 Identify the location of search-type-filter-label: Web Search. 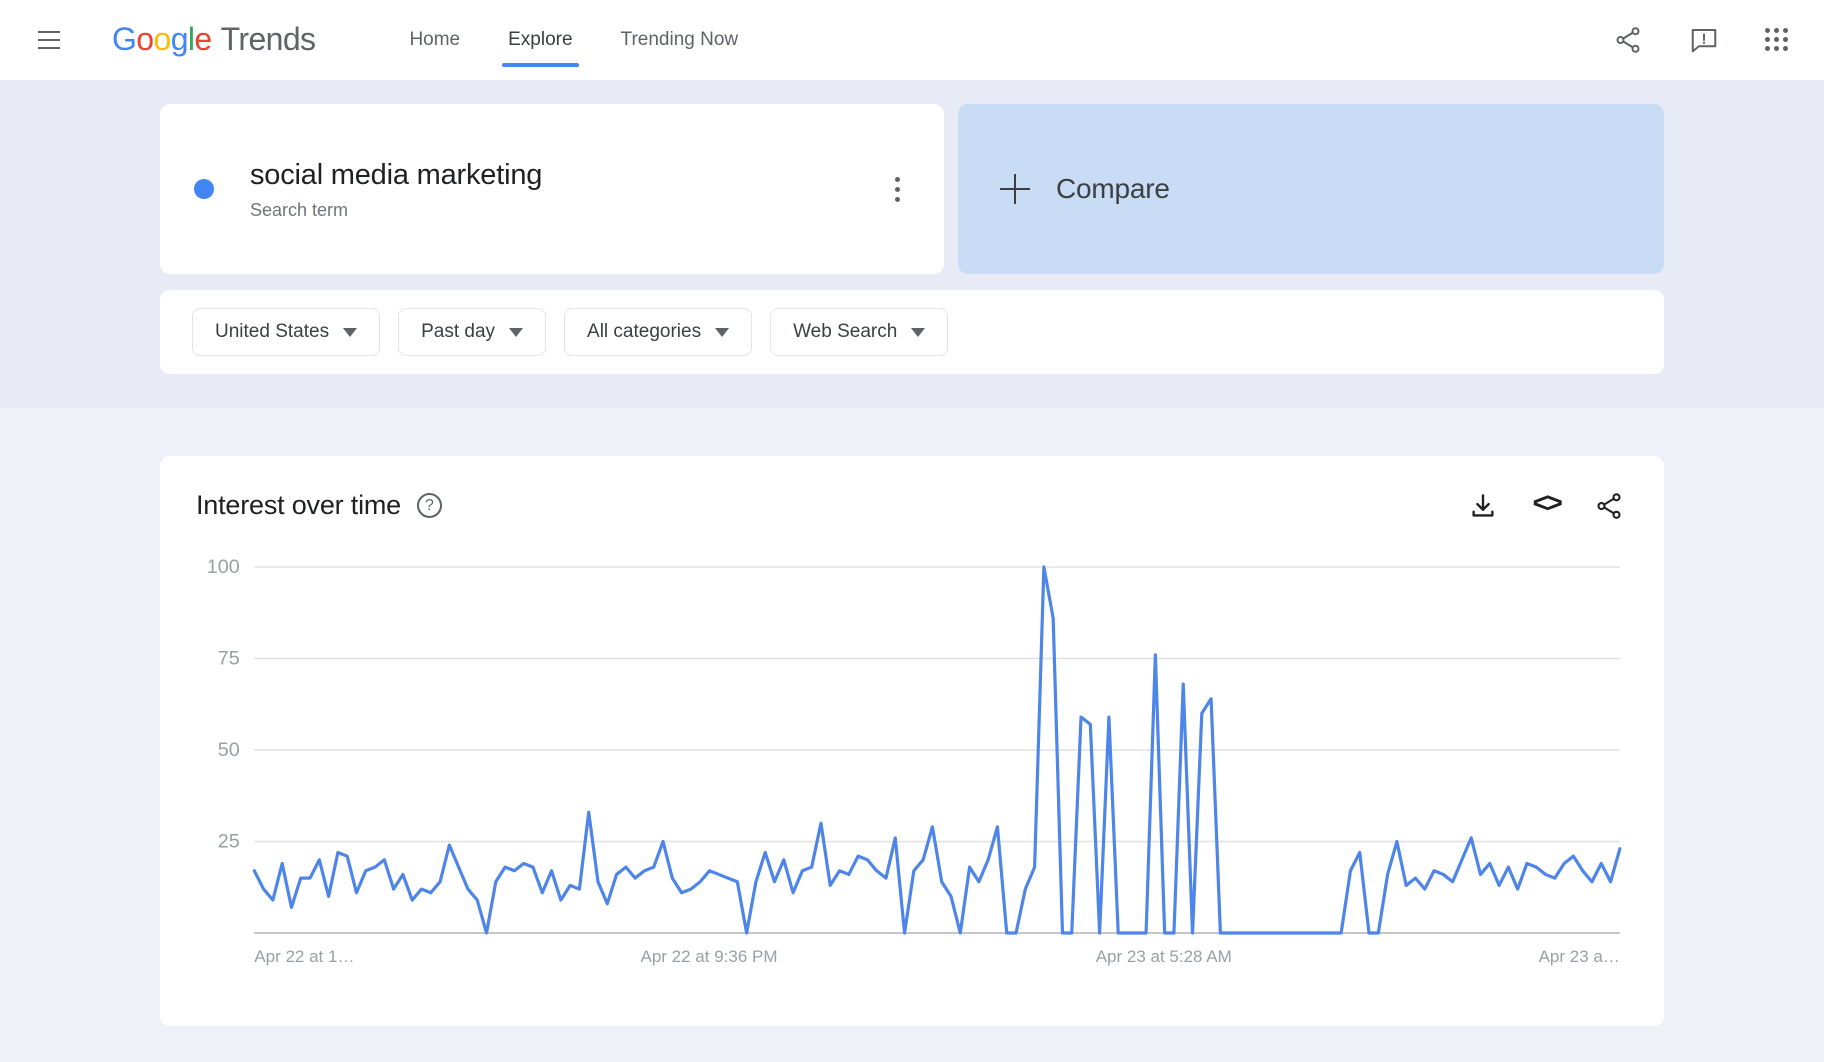
(845, 331).